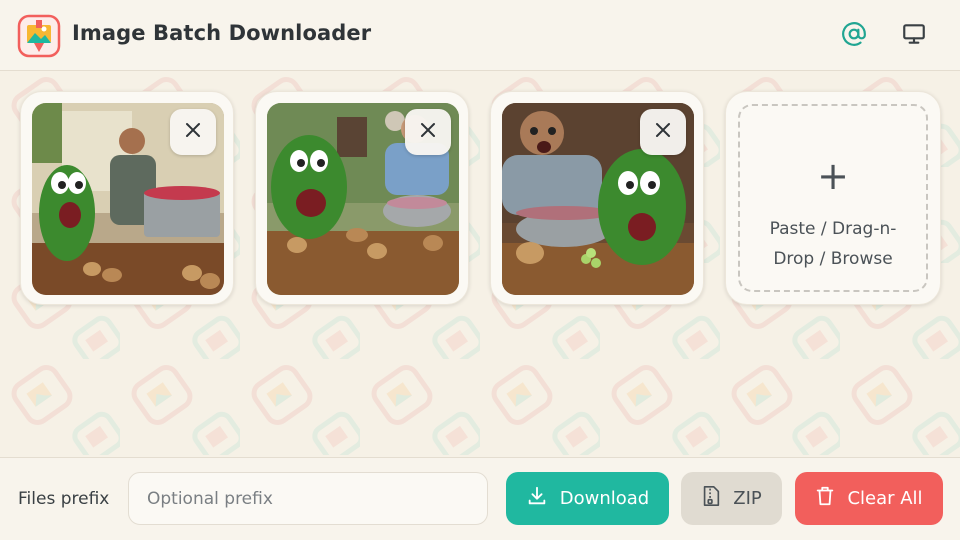  Describe the element at coordinates (747, 498) in the screenshot. I see `zip-label: ZIP` at that location.